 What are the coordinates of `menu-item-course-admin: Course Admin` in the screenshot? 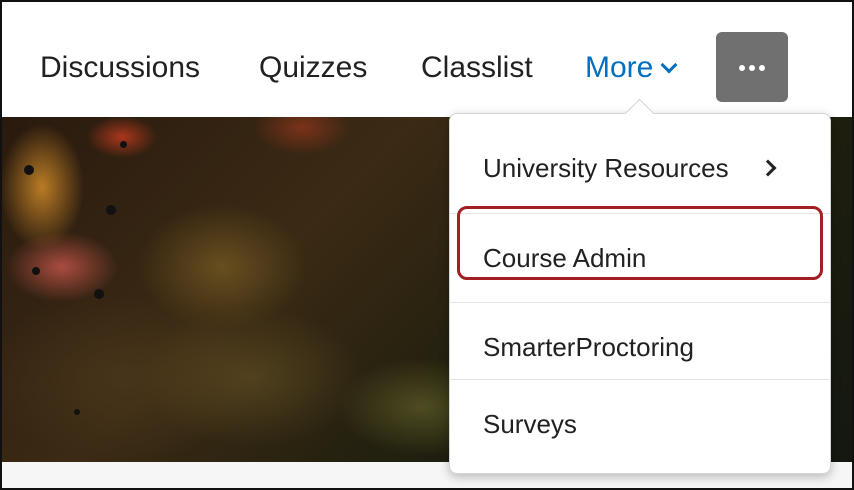 It's located at (640, 258).